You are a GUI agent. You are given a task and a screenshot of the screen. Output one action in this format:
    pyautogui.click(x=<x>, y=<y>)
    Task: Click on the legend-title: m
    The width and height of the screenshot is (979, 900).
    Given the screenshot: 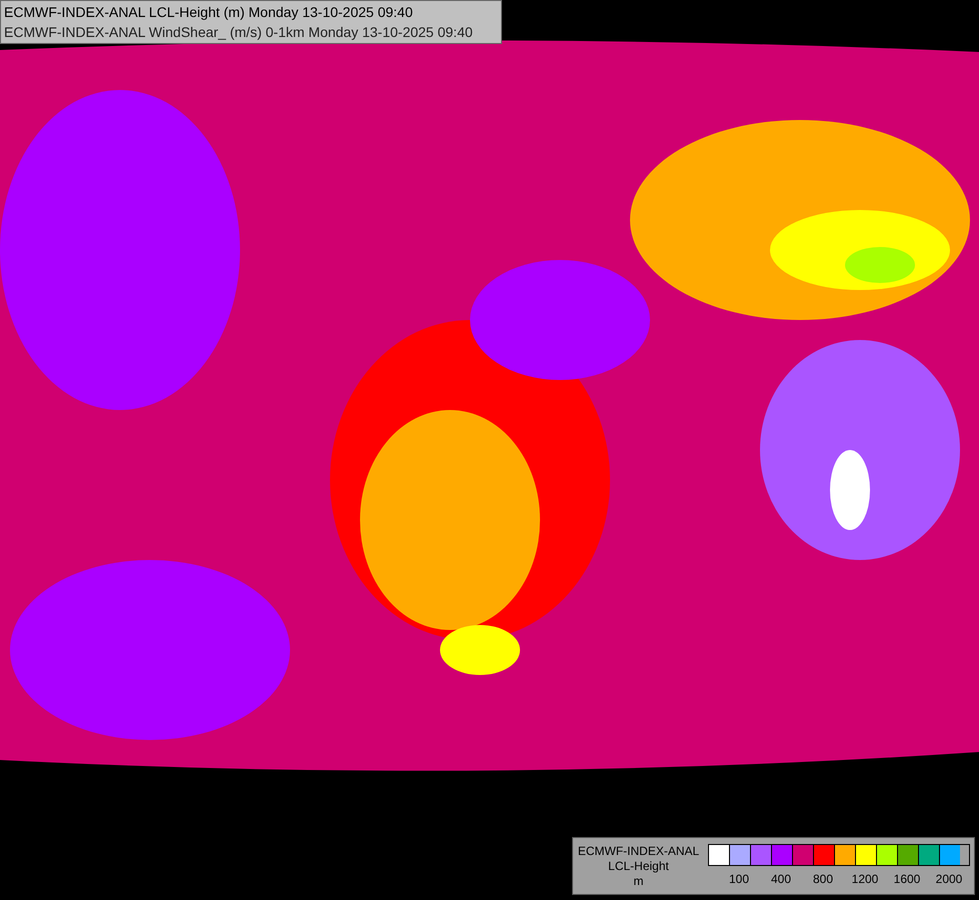 What is the action you would take?
    pyautogui.click(x=639, y=881)
    